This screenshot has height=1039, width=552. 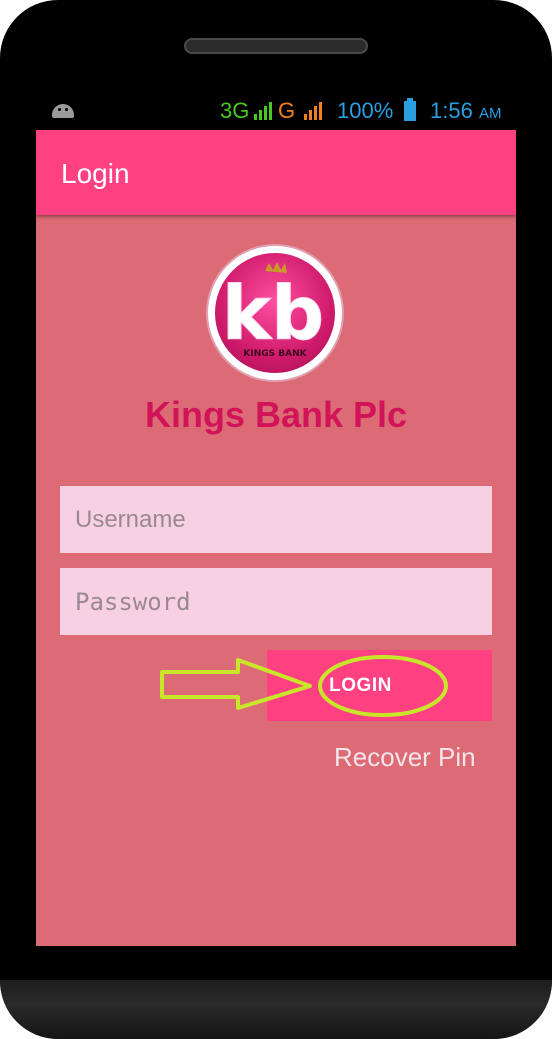 I want to click on battery-percentage: 100%, so click(x=365, y=110).